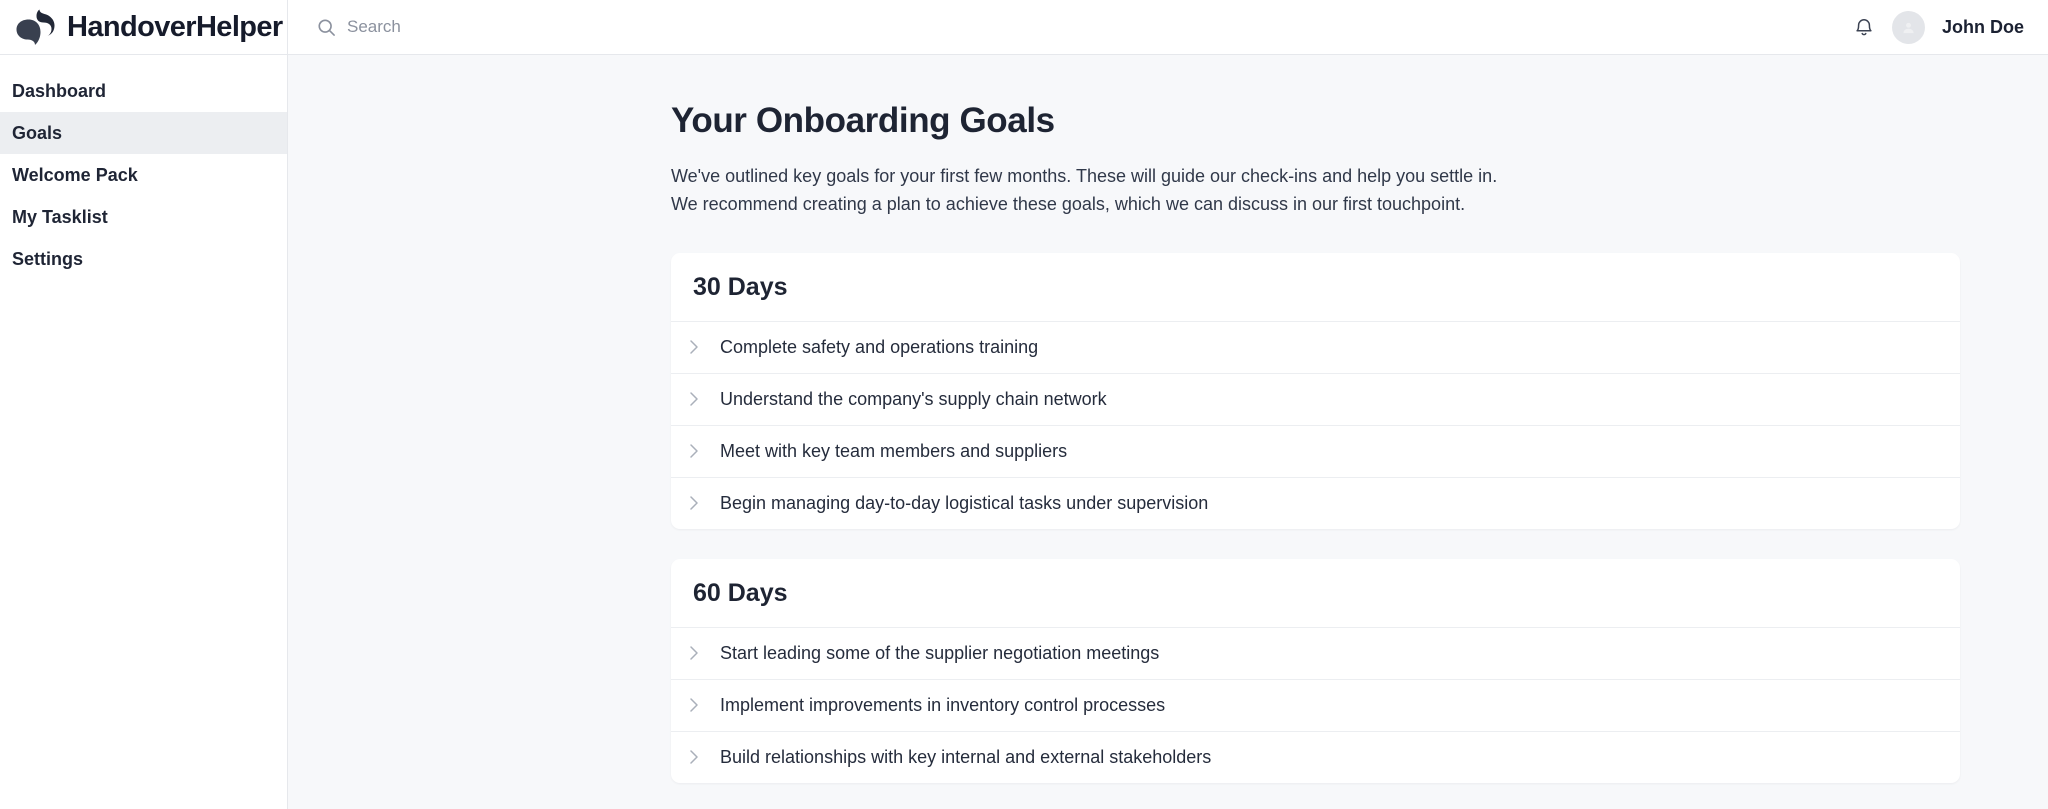 This screenshot has height=809, width=2048. What do you see at coordinates (37, 132) in the screenshot?
I see `sidebar-item-label: Goals` at bounding box center [37, 132].